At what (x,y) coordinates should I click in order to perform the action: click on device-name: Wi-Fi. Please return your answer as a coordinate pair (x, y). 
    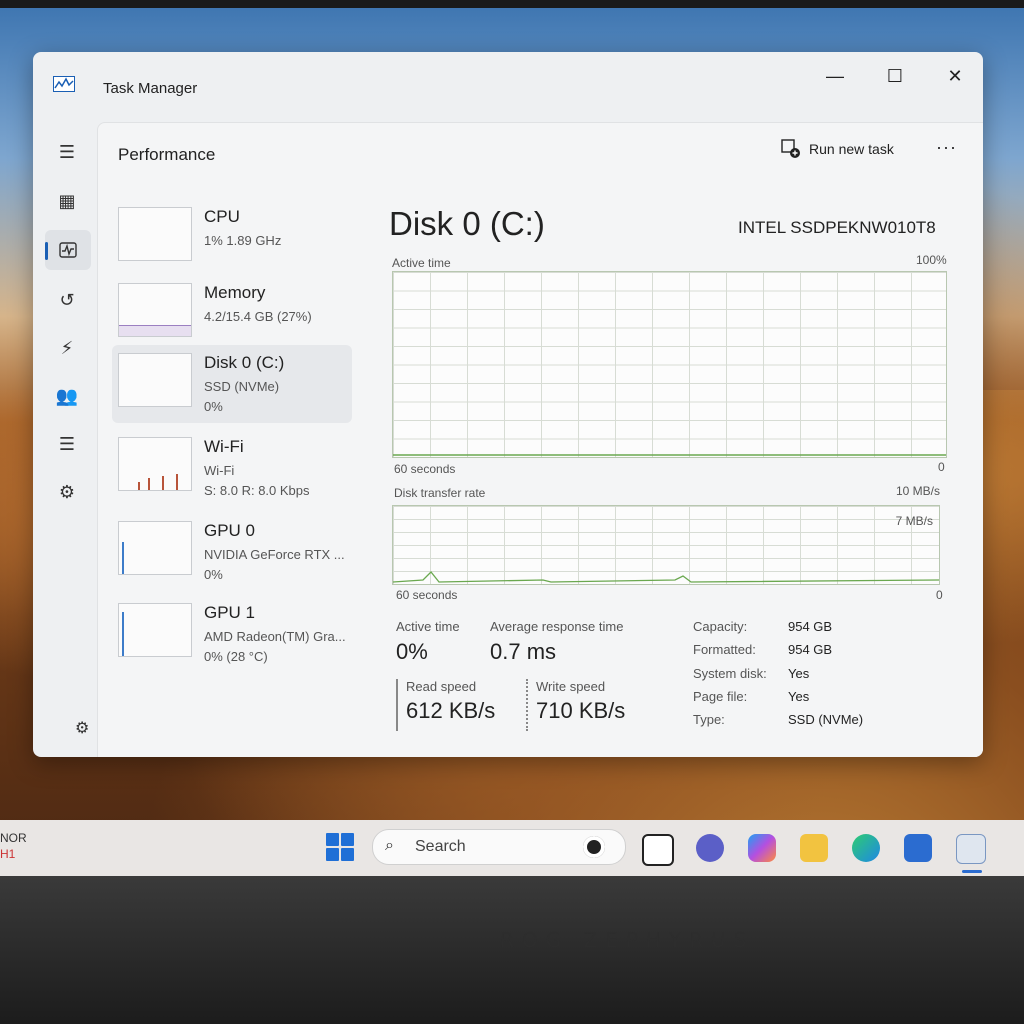
    Looking at the image, I should click on (224, 446).